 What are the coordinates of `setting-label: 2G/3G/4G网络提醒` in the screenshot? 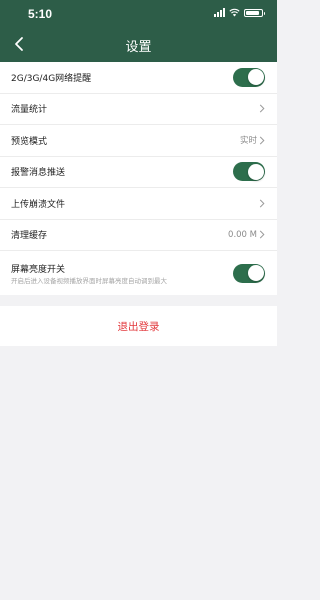 It's located at (51, 78).